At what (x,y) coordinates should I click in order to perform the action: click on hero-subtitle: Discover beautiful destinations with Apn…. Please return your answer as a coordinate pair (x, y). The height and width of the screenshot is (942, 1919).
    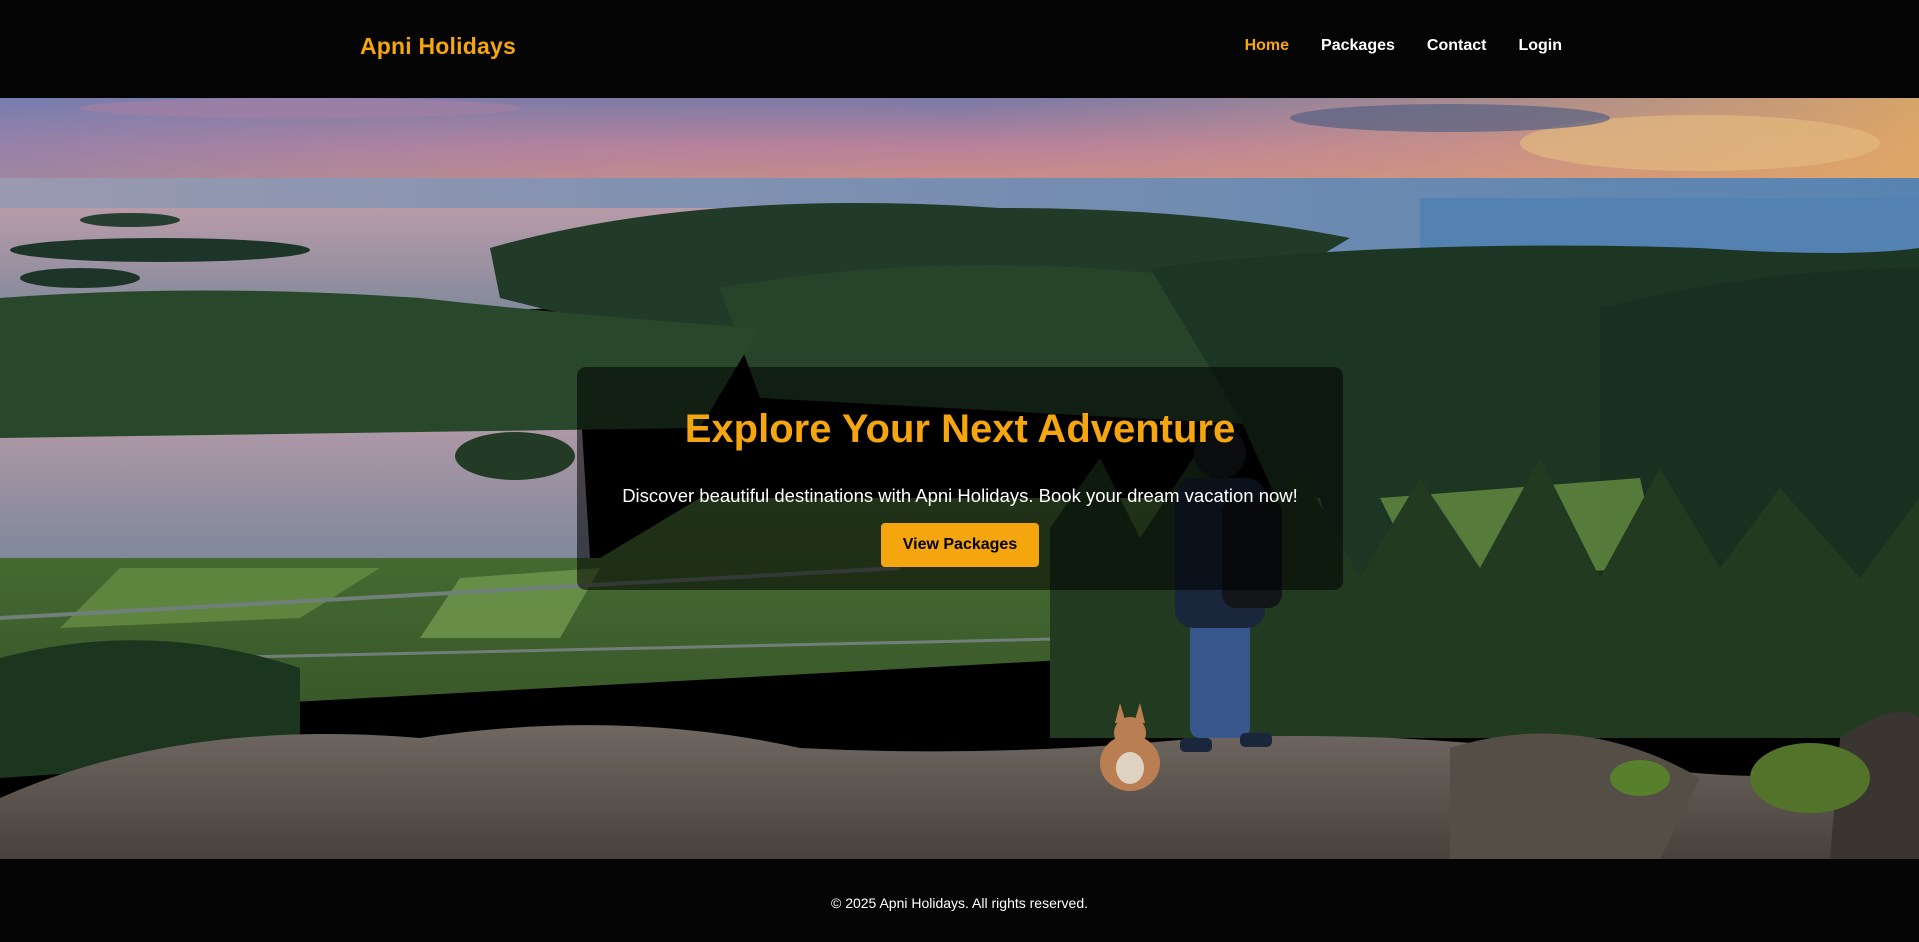
    Looking at the image, I should click on (960, 495).